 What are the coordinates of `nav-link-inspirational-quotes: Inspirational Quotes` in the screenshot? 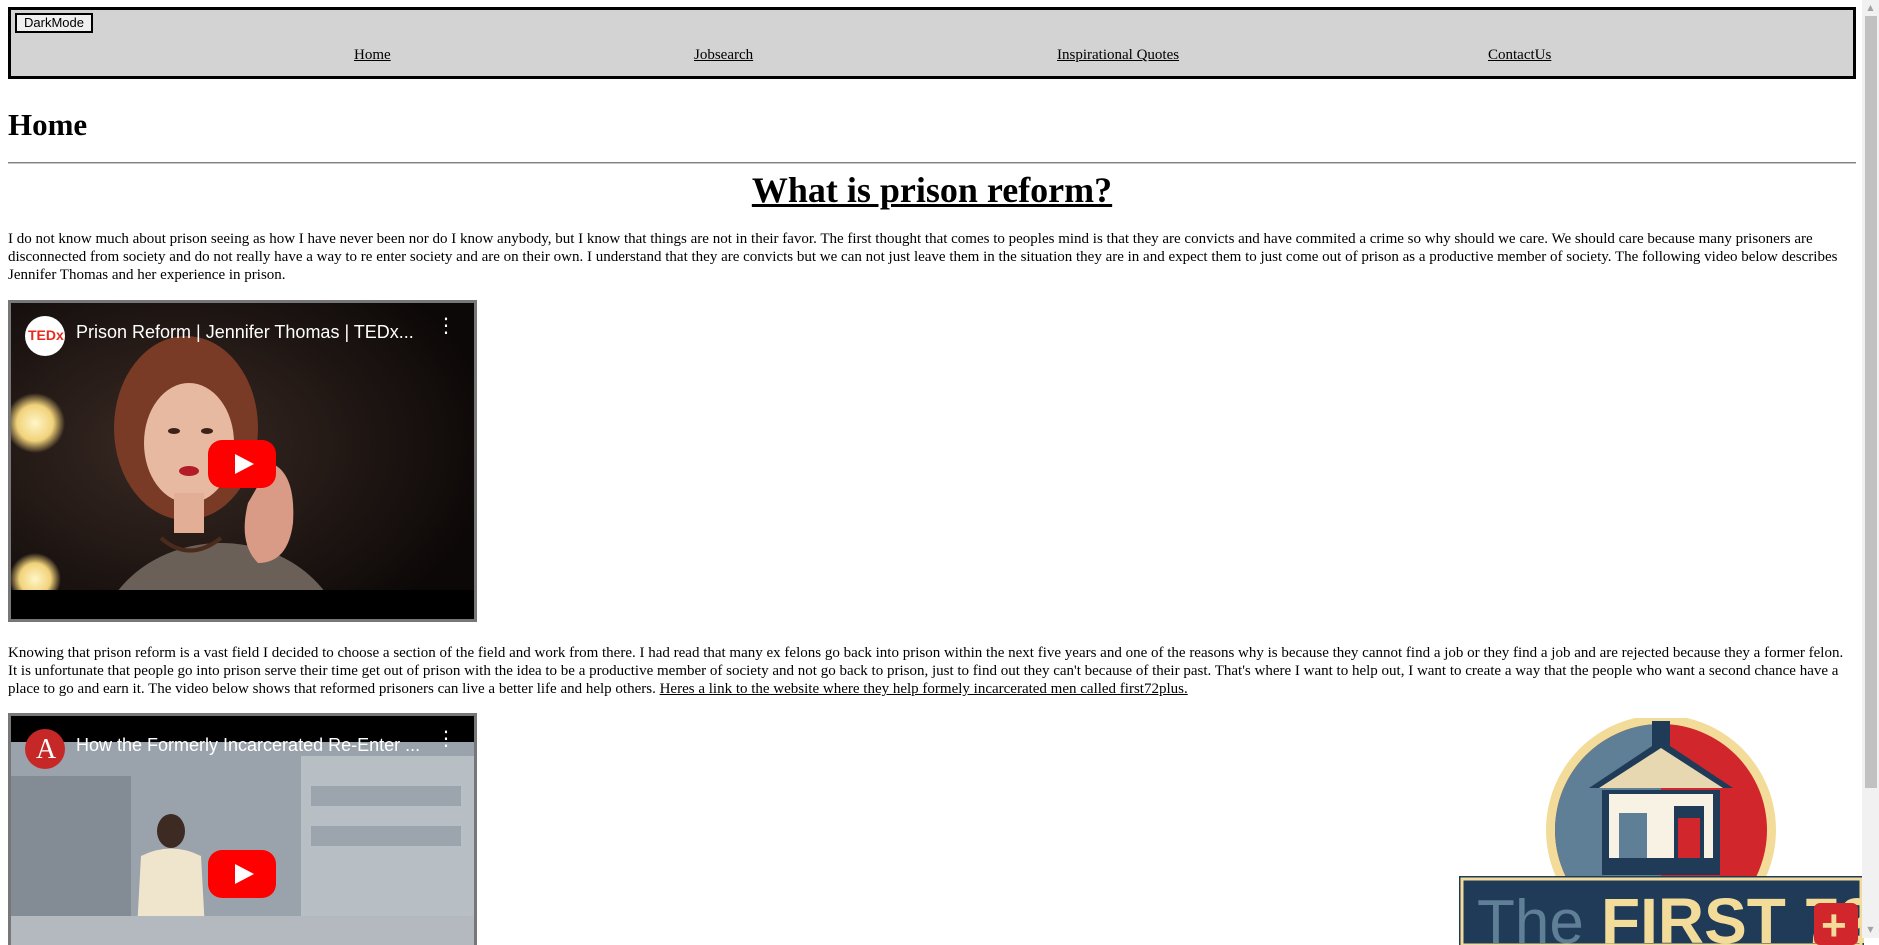 It's located at (1118, 55).